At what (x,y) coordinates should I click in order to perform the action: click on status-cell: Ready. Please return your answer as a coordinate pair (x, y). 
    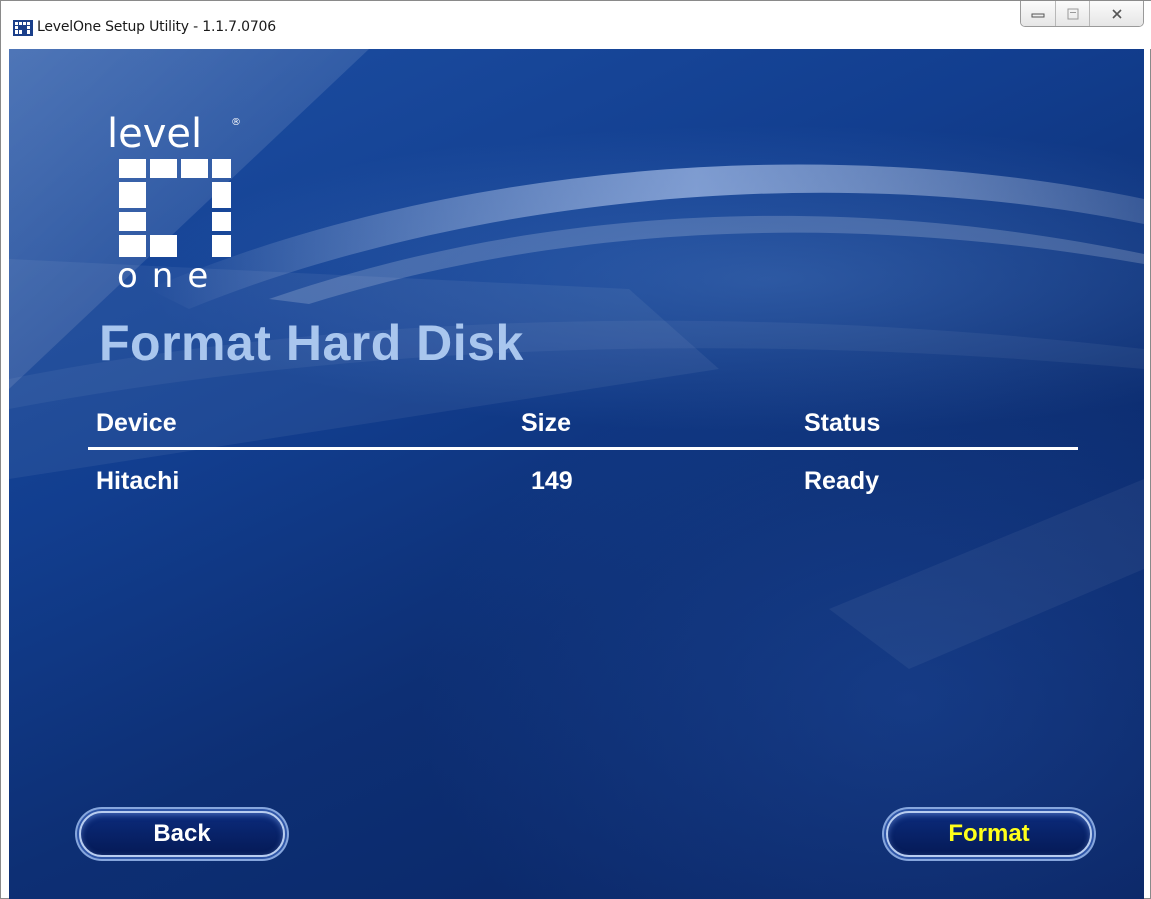
    Looking at the image, I should click on (841, 481).